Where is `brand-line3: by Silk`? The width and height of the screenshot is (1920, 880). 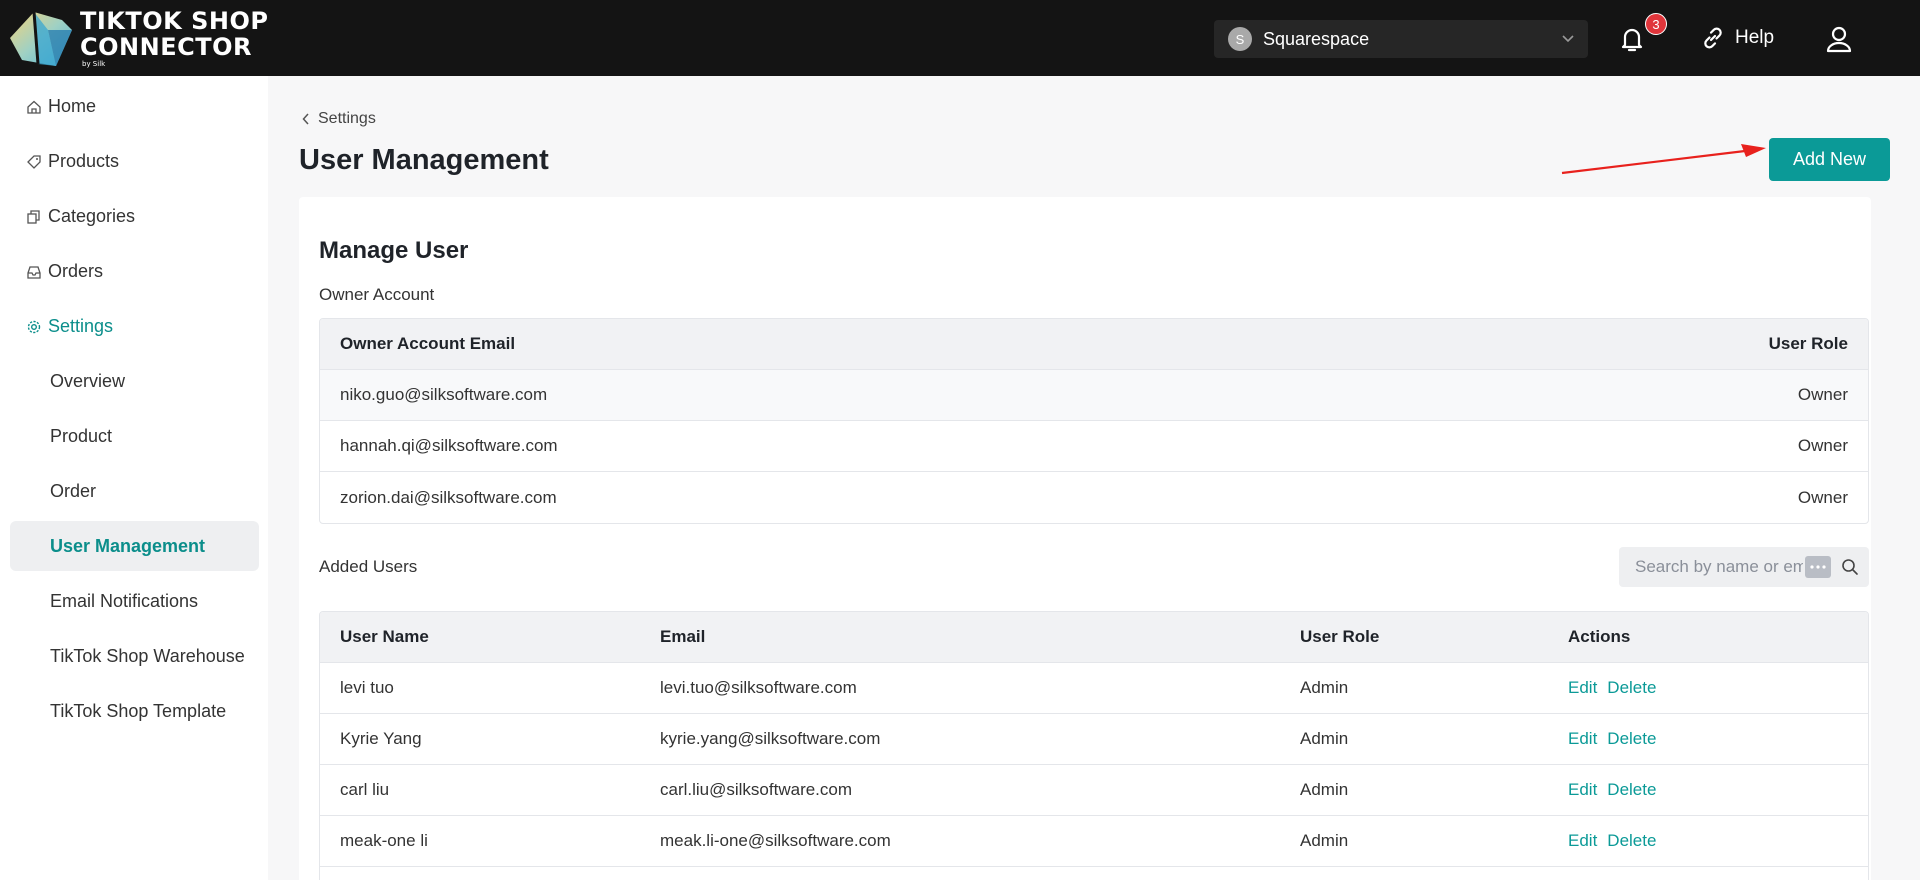
brand-line3: by Silk is located at coordinates (94, 64).